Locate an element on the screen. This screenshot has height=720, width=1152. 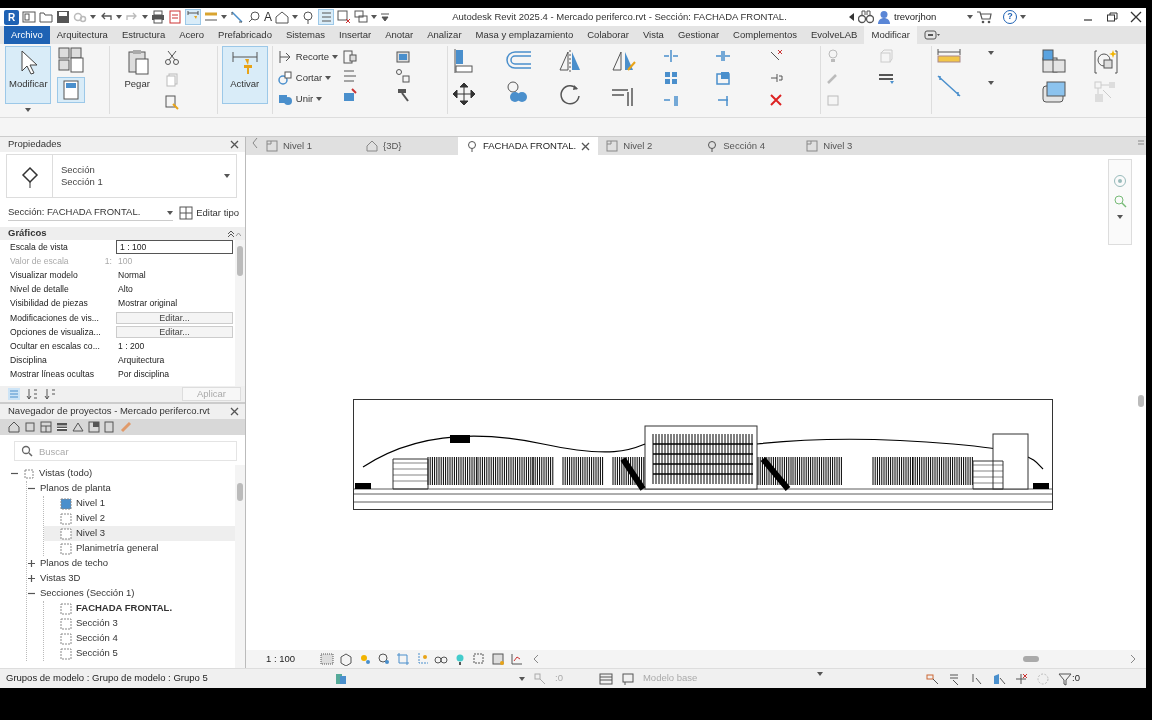
scroll-thumb is located at coordinates (1031, 659).